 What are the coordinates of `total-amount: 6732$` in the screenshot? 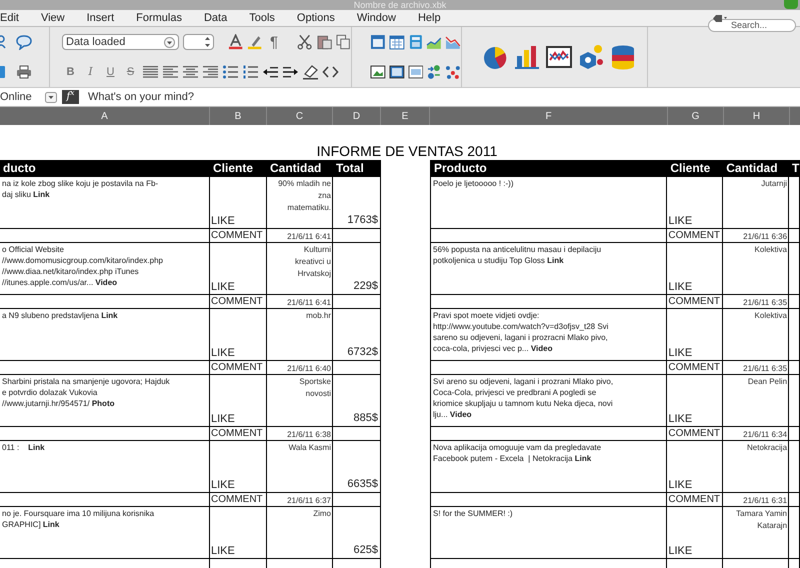 It's located at (362, 352).